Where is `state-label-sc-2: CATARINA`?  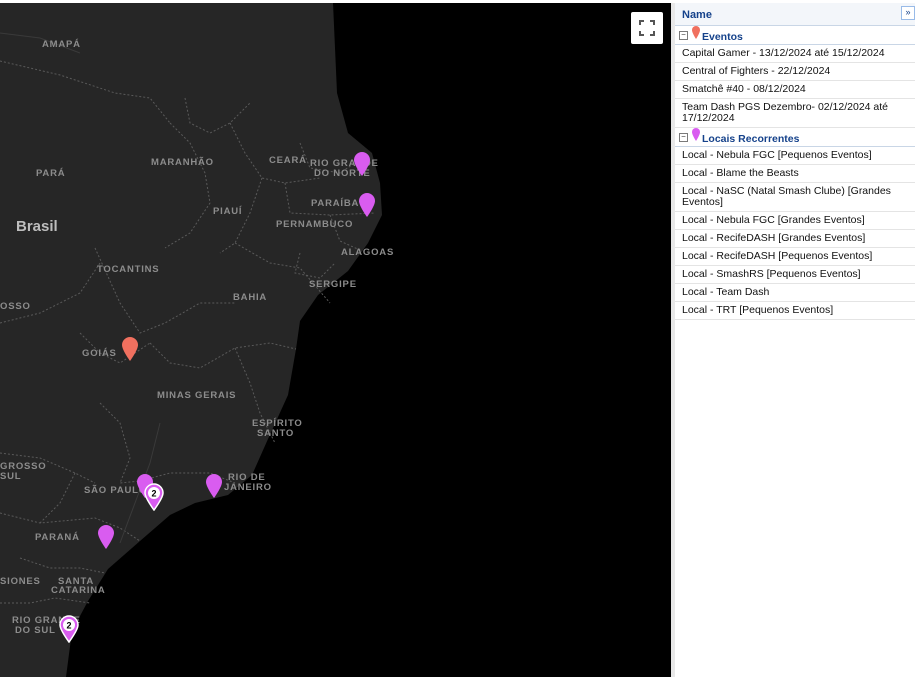 state-label-sc-2: CATARINA is located at coordinates (78, 590).